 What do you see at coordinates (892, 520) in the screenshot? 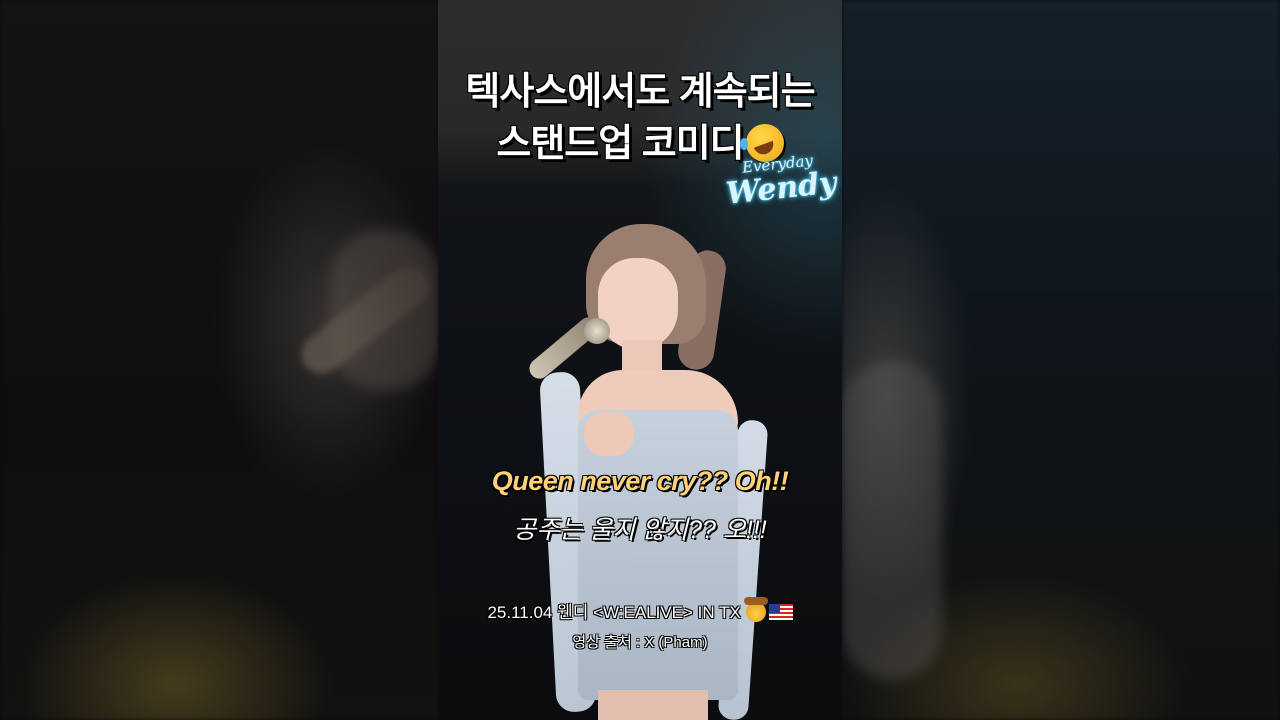
I see `blurred-arm` at bounding box center [892, 520].